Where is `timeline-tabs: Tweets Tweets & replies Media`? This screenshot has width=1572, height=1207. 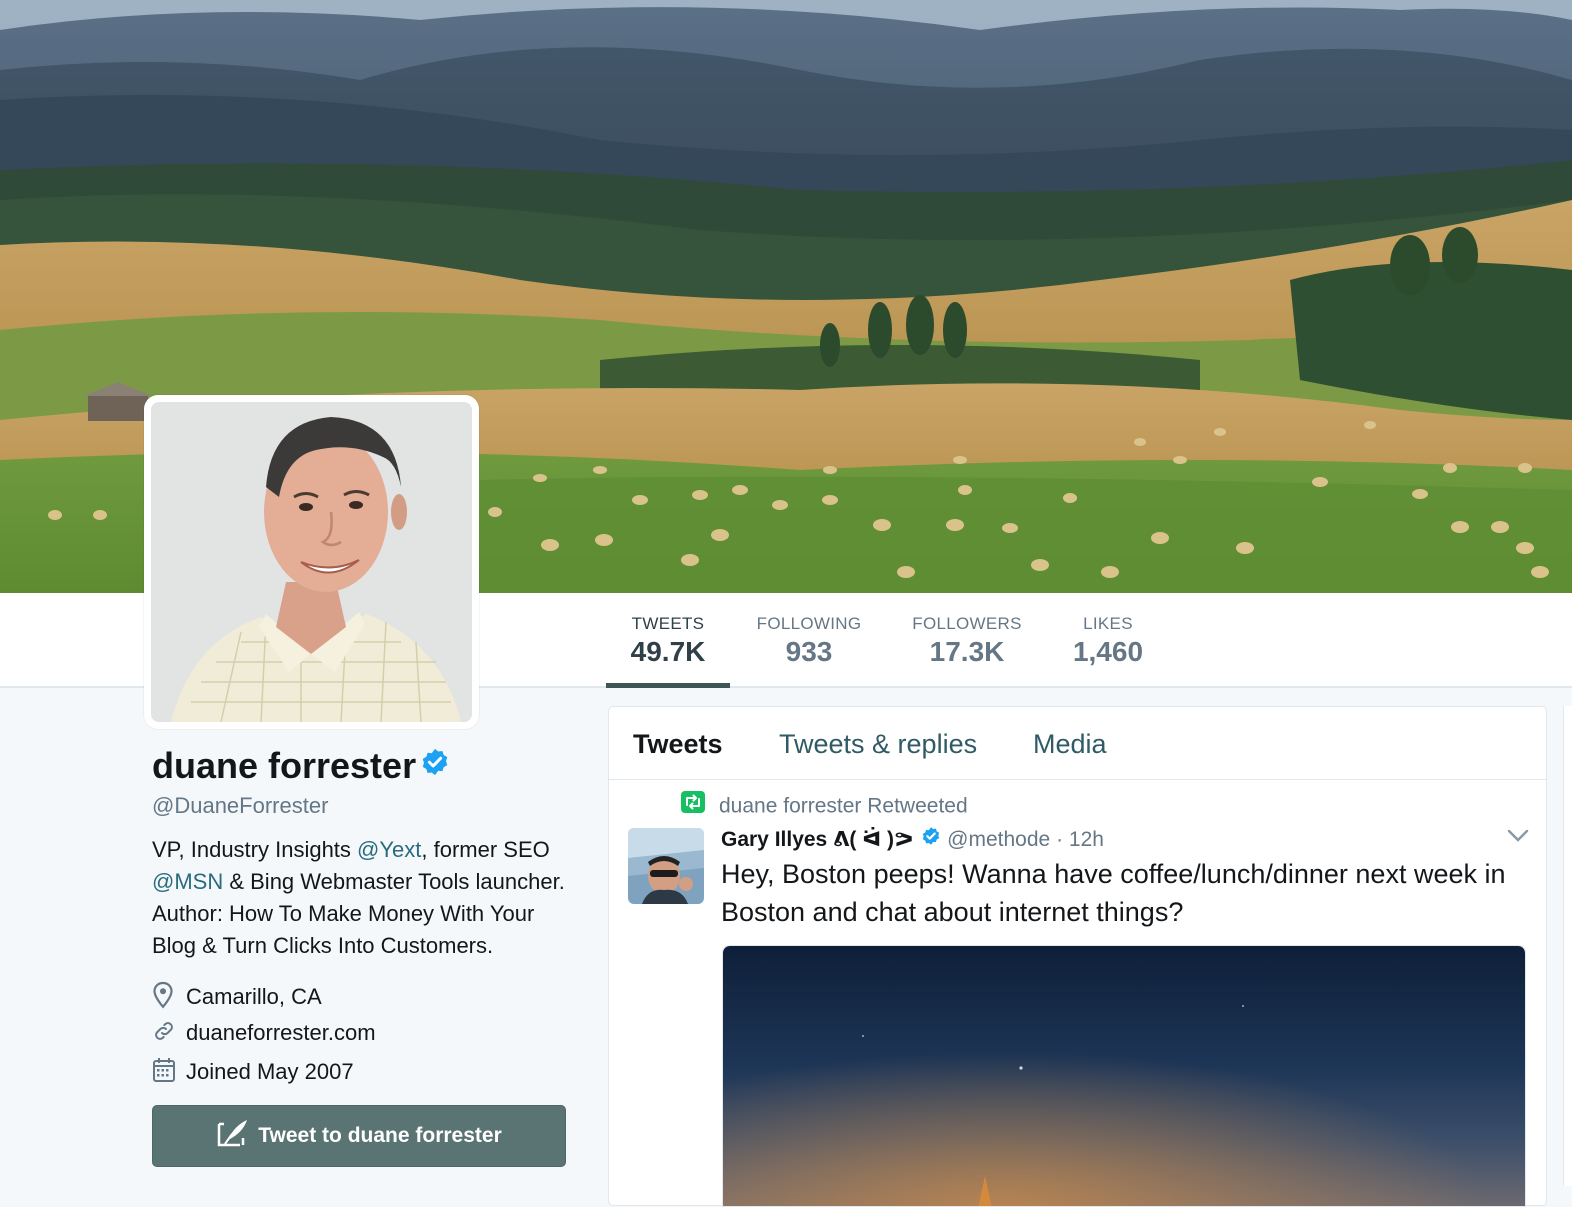
timeline-tabs: Tweets Tweets & replies Media is located at coordinates (1077, 743).